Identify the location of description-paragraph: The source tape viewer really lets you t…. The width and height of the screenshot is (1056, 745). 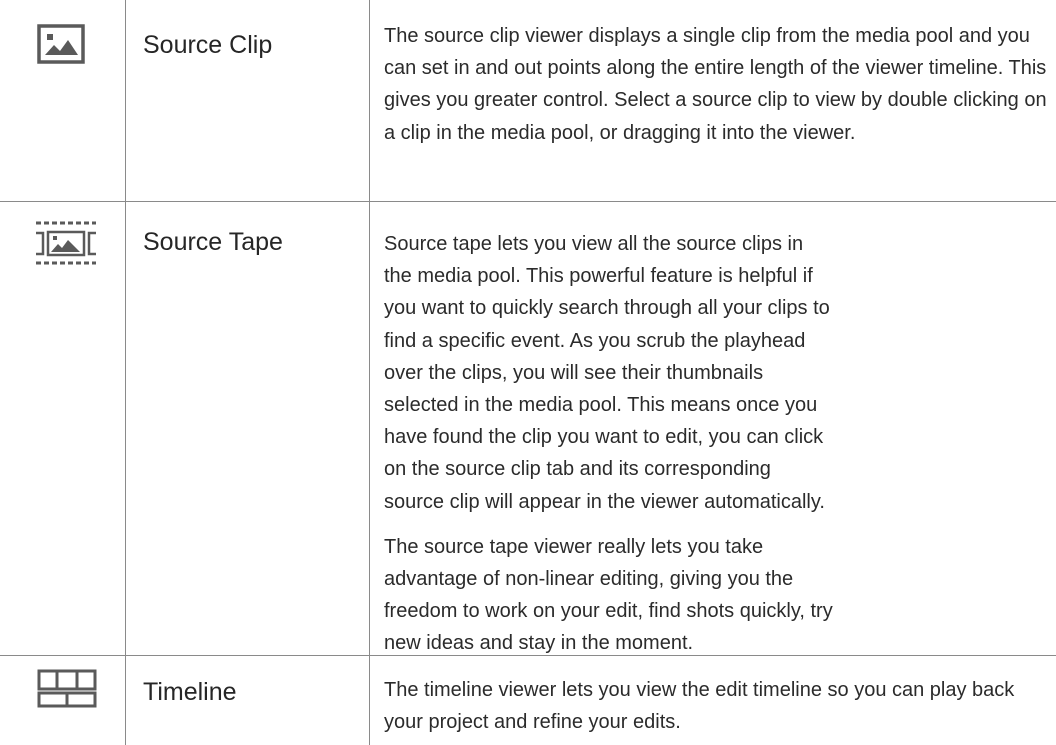
(608, 595).